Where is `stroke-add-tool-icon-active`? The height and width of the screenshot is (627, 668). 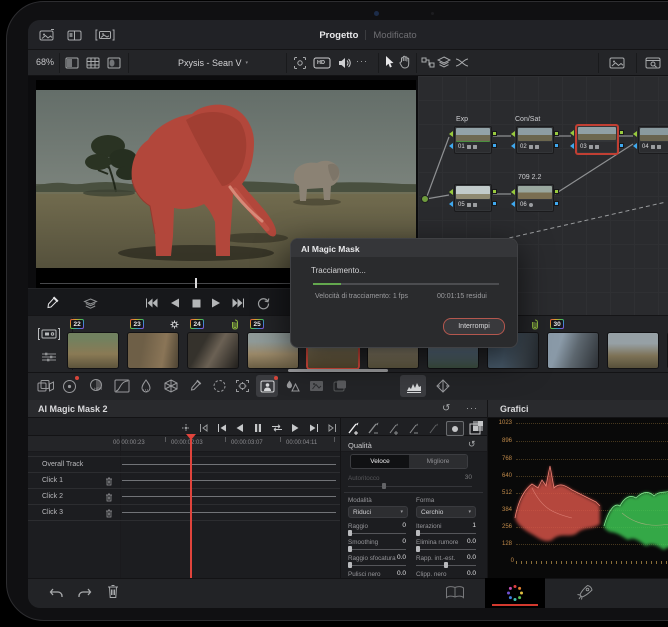 stroke-add-tool-icon-active is located at coordinates (353, 427).